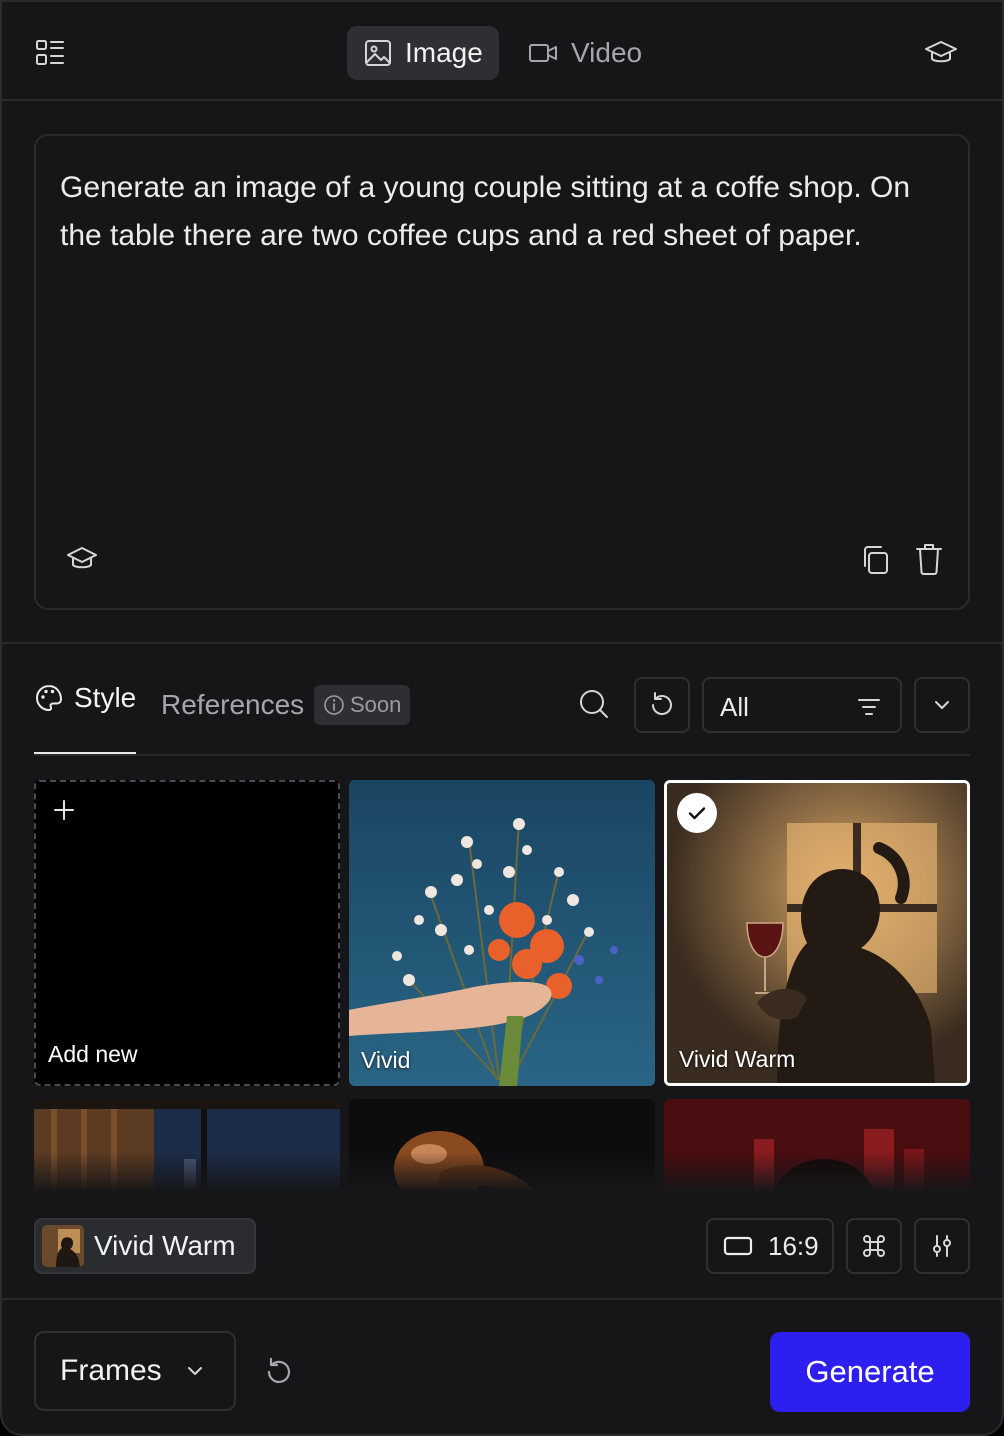 Image resolution: width=1004 pixels, height=1436 pixels. Describe the element at coordinates (502, 755) in the screenshot. I see `tabs-divider` at that location.